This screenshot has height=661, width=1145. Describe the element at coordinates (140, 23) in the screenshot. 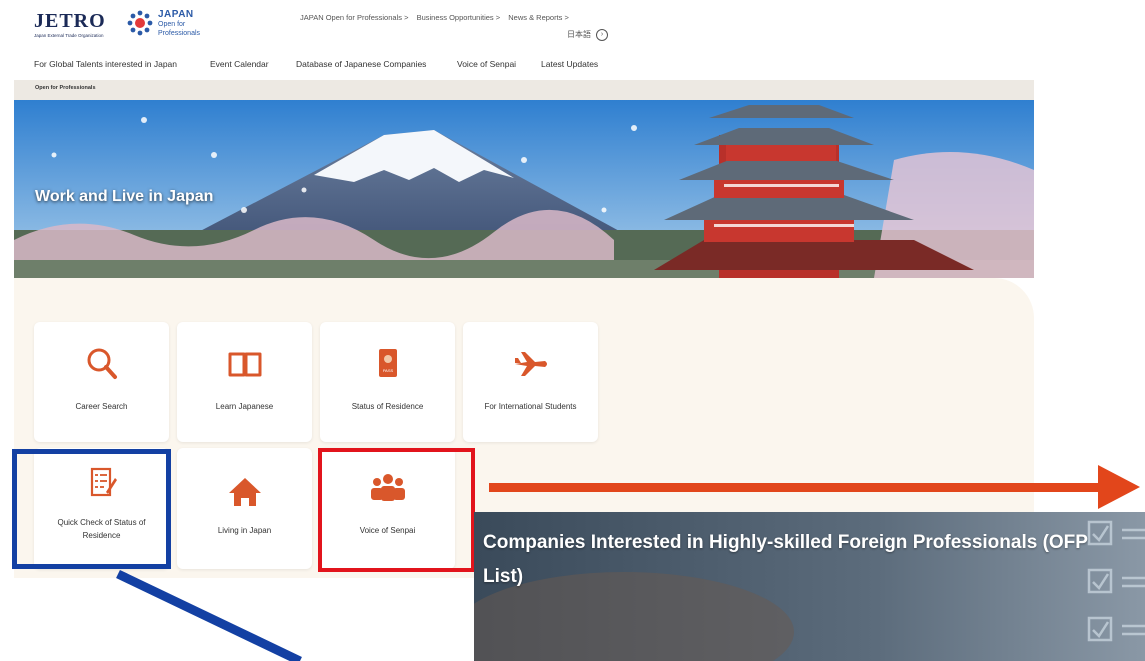

I see `japan-open-emblem-icon` at that location.